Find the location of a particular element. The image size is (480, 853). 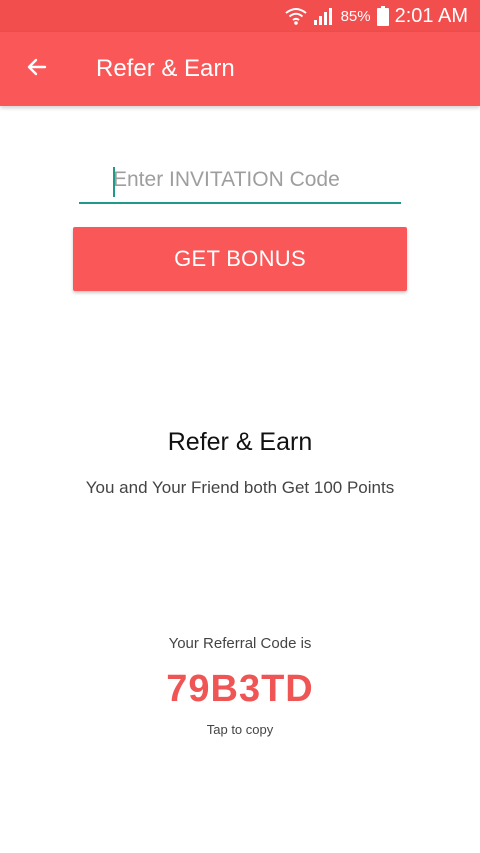

refer-section-title: Refer & Earn is located at coordinates (240, 442).